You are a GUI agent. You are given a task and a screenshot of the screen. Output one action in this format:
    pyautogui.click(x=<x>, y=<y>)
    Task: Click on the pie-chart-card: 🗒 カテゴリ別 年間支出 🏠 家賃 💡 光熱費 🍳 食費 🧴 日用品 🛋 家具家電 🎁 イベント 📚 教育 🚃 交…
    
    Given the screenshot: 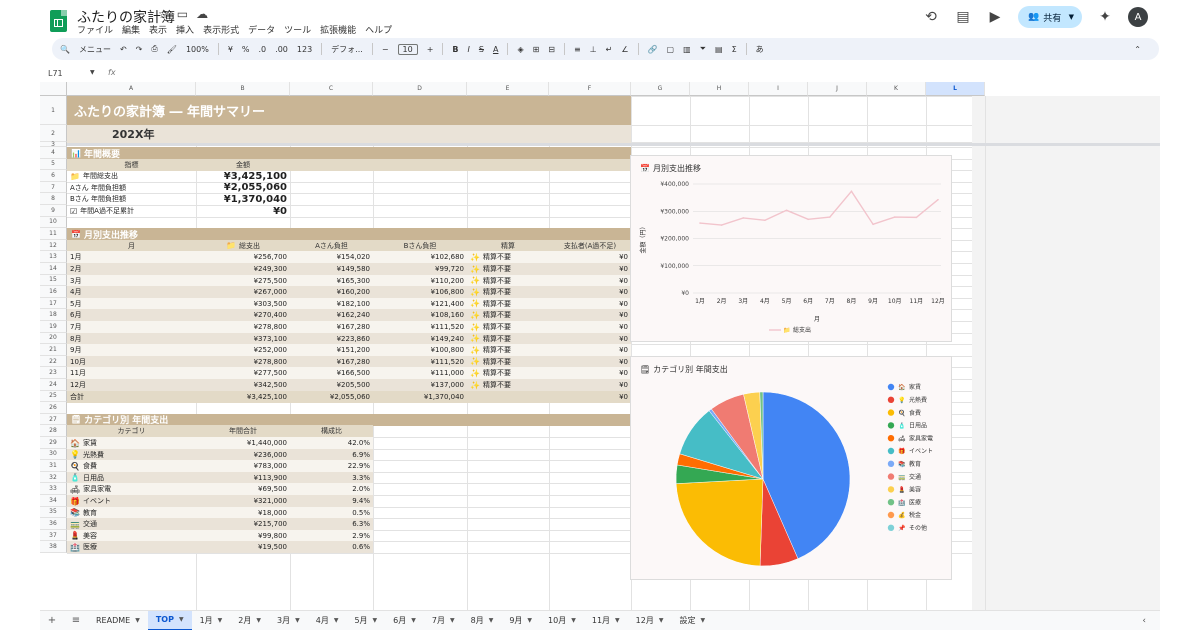 What is the action you would take?
    pyautogui.click(x=791, y=468)
    